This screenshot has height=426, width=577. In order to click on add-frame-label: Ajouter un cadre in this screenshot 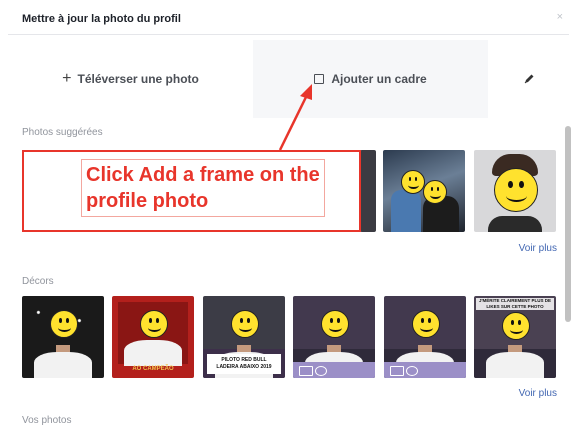, I will do `click(379, 79)`.